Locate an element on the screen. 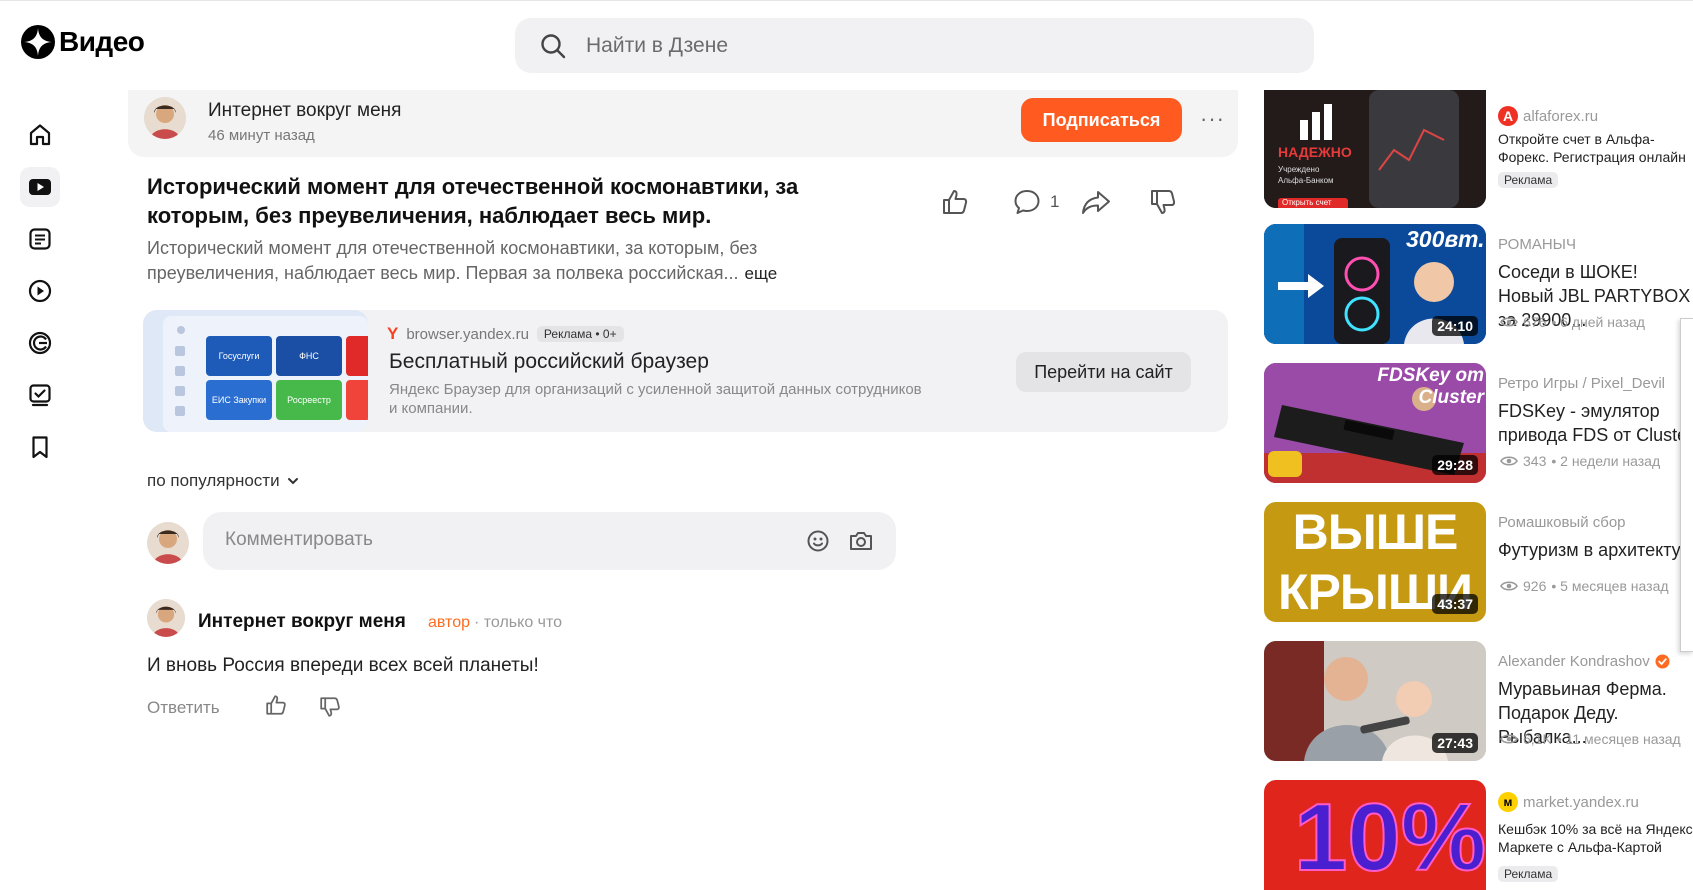 The image size is (1693, 890). nav-clips is located at coordinates (40, 291).